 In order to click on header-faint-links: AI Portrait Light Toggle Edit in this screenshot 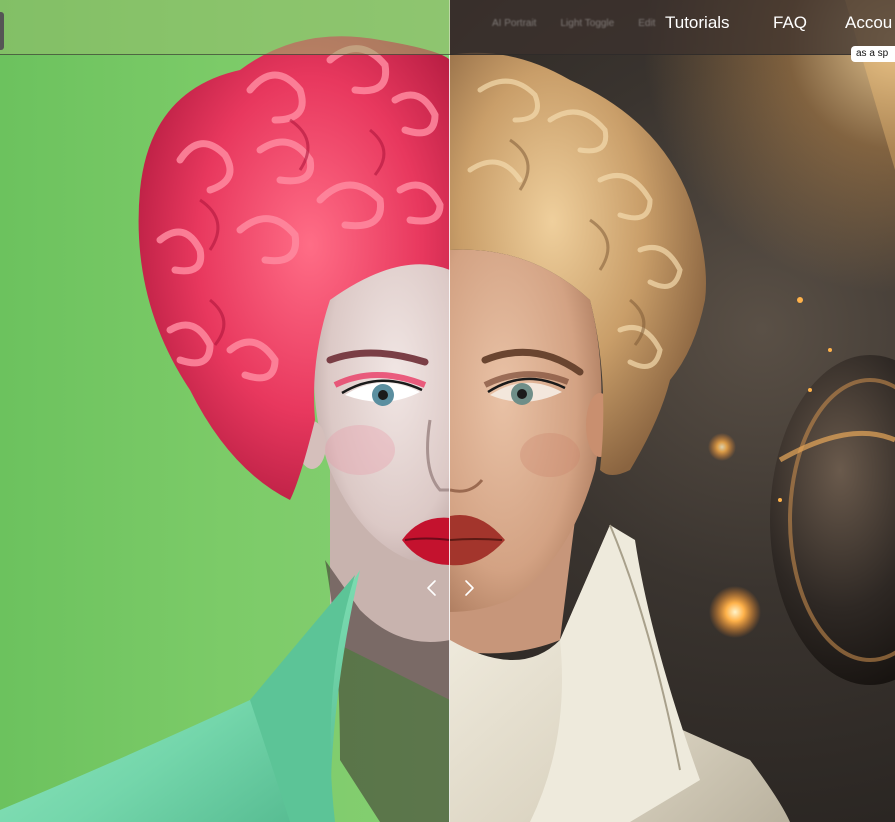, I will do `click(552, 23)`.